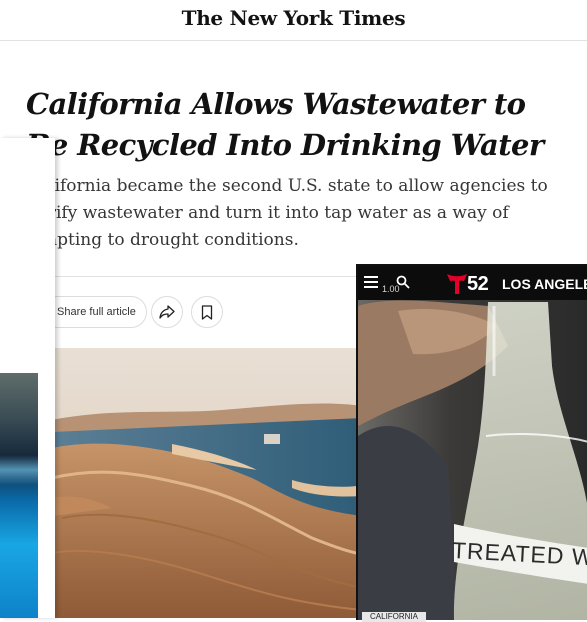 The width and height of the screenshot is (587, 622). Describe the element at coordinates (391, 289) in the screenshot. I see `playback-speed: 1.00` at that location.